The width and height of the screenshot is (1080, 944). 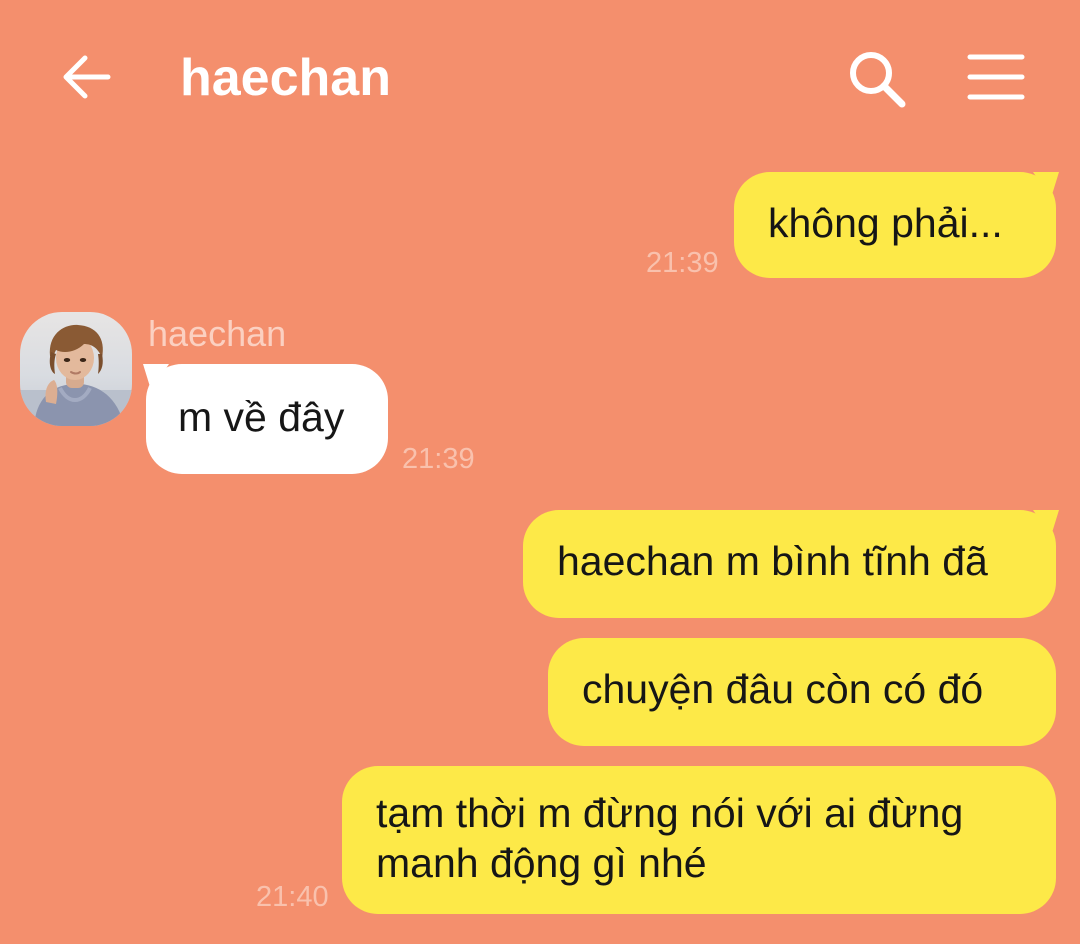 What do you see at coordinates (783, 689) in the screenshot?
I see `message-text: chuyện đâu còn có đó` at bounding box center [783, 689].